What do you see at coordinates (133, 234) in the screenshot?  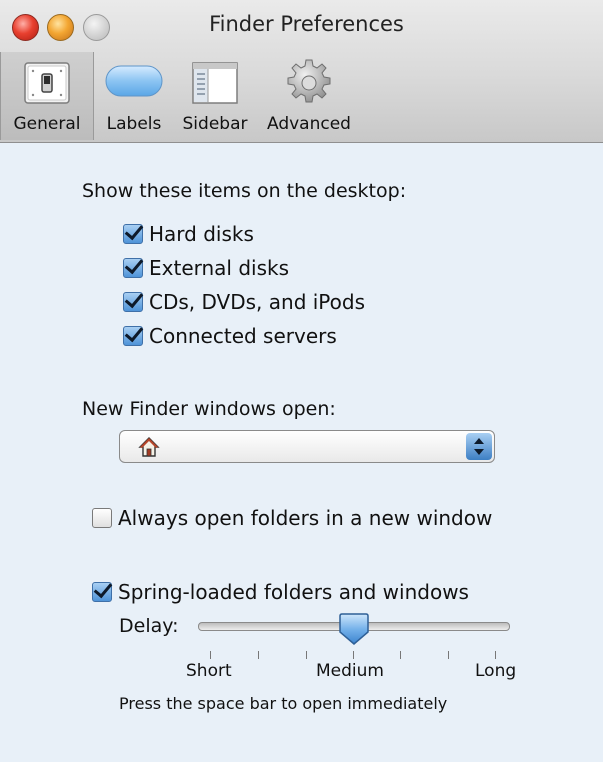 I see `hard-disks-checkbox` at bounding box center [133, 234].